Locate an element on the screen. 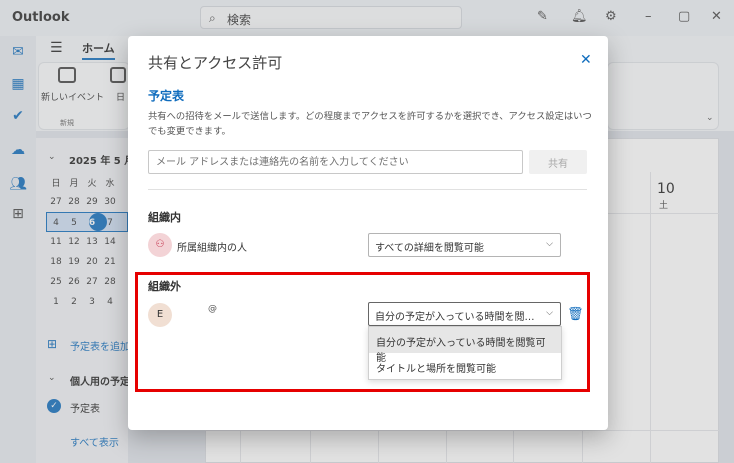 The image size is (734, 463). external-group-label: 組織外 is located at coordinates (164, 286).